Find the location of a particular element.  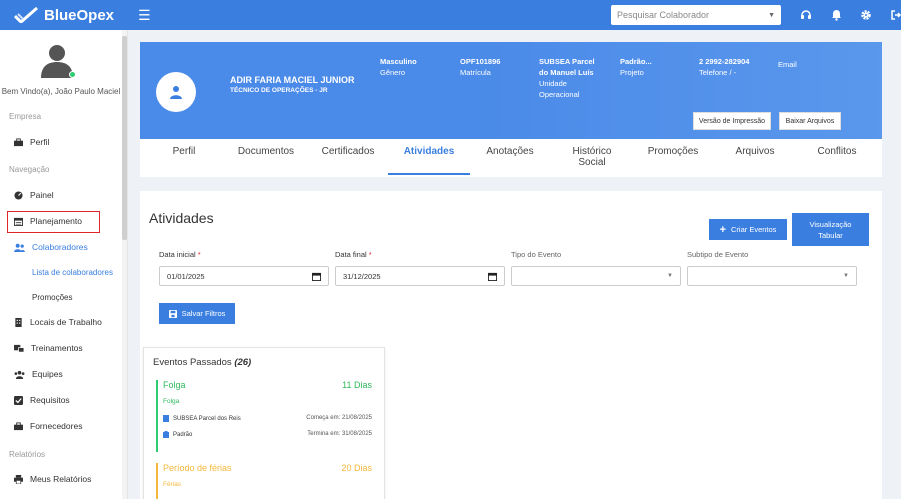

matricula-field: OPF101896 Matrícula is located at coordinates (480, 67).